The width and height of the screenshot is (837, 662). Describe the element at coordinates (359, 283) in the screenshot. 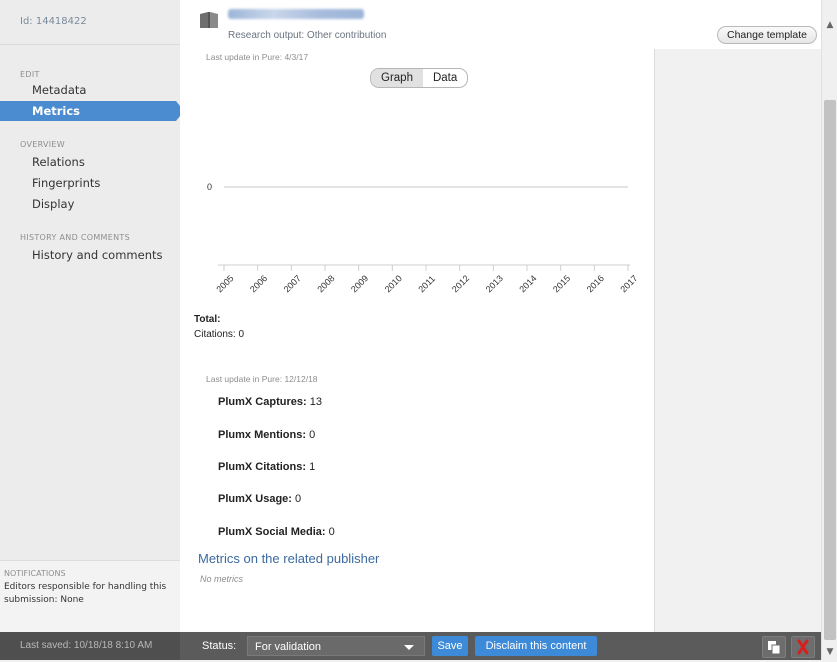

I see `x-tick-label-2009: 2009` at that location.